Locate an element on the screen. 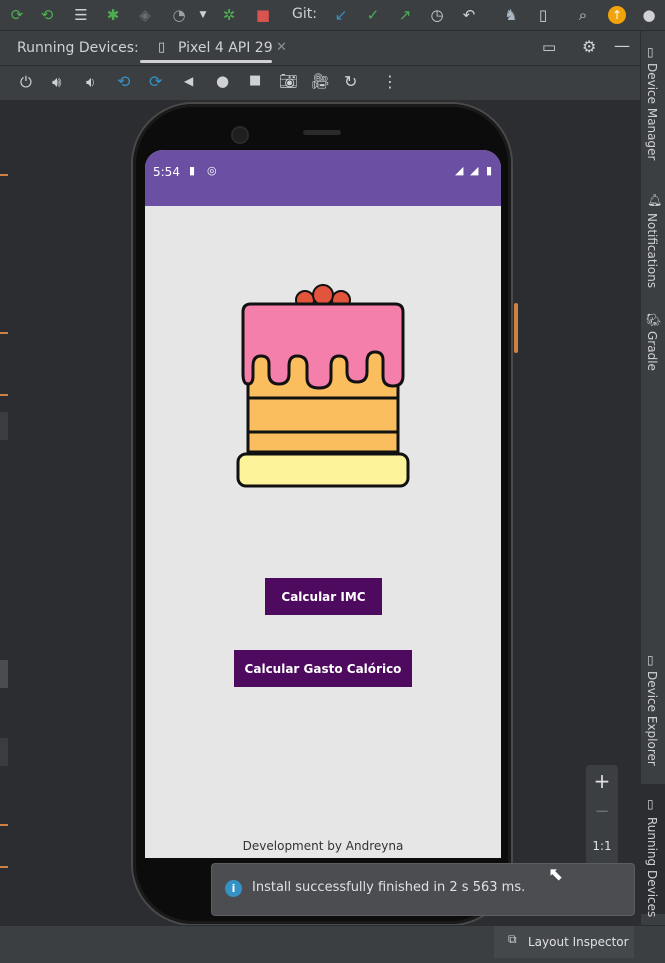 The image size is (665, 963). stop-icon: ■ is located at coordinates (263, 15).